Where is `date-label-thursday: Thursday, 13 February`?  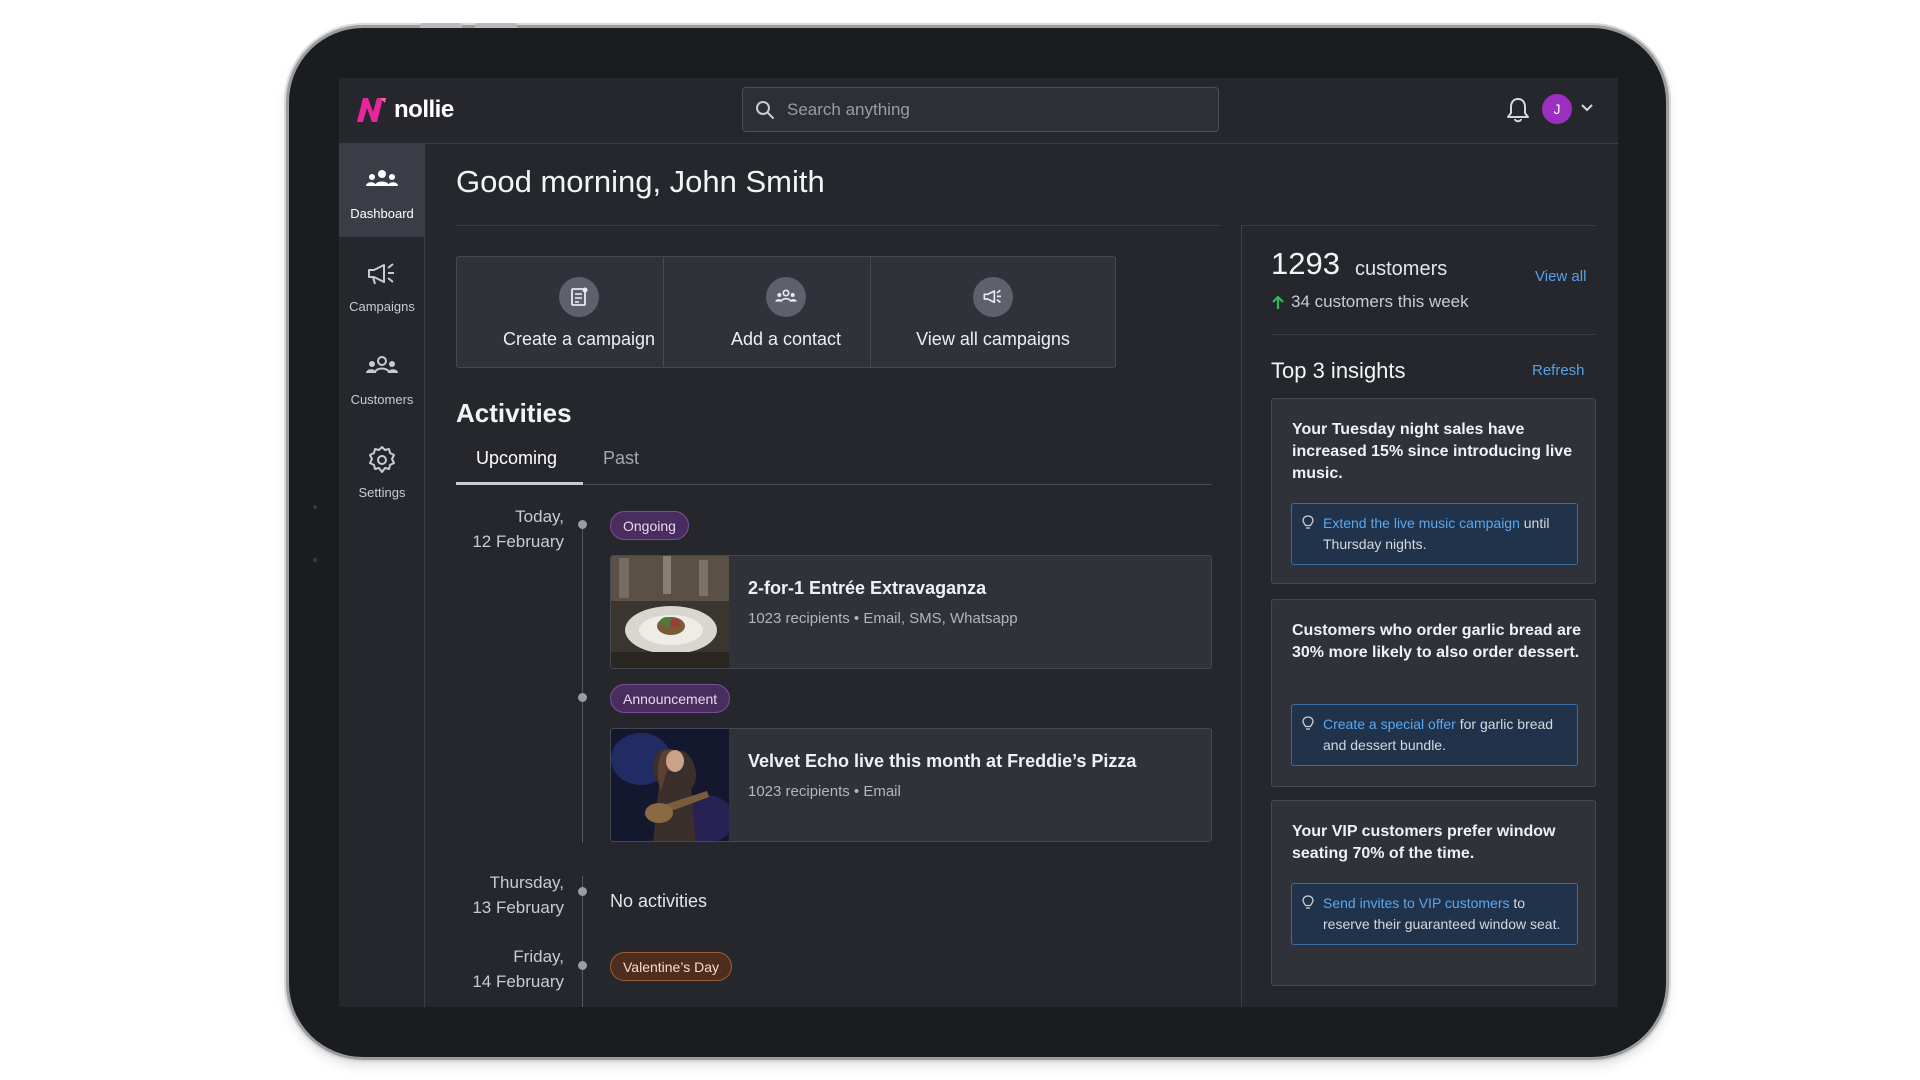
date-label-thursday: Thursday, 13 February is located at coordinates (518, 895).